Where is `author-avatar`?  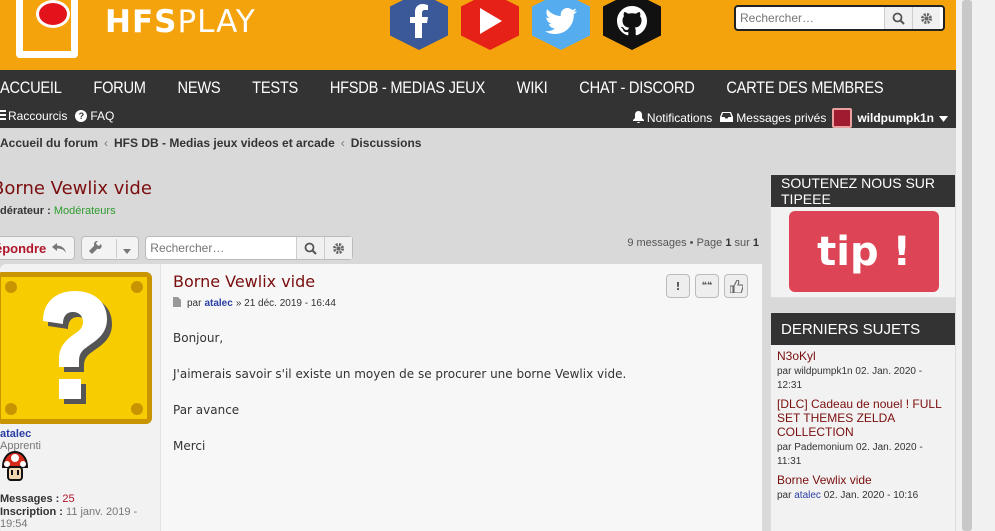
author-avatar is located at coordinates (76, 348).